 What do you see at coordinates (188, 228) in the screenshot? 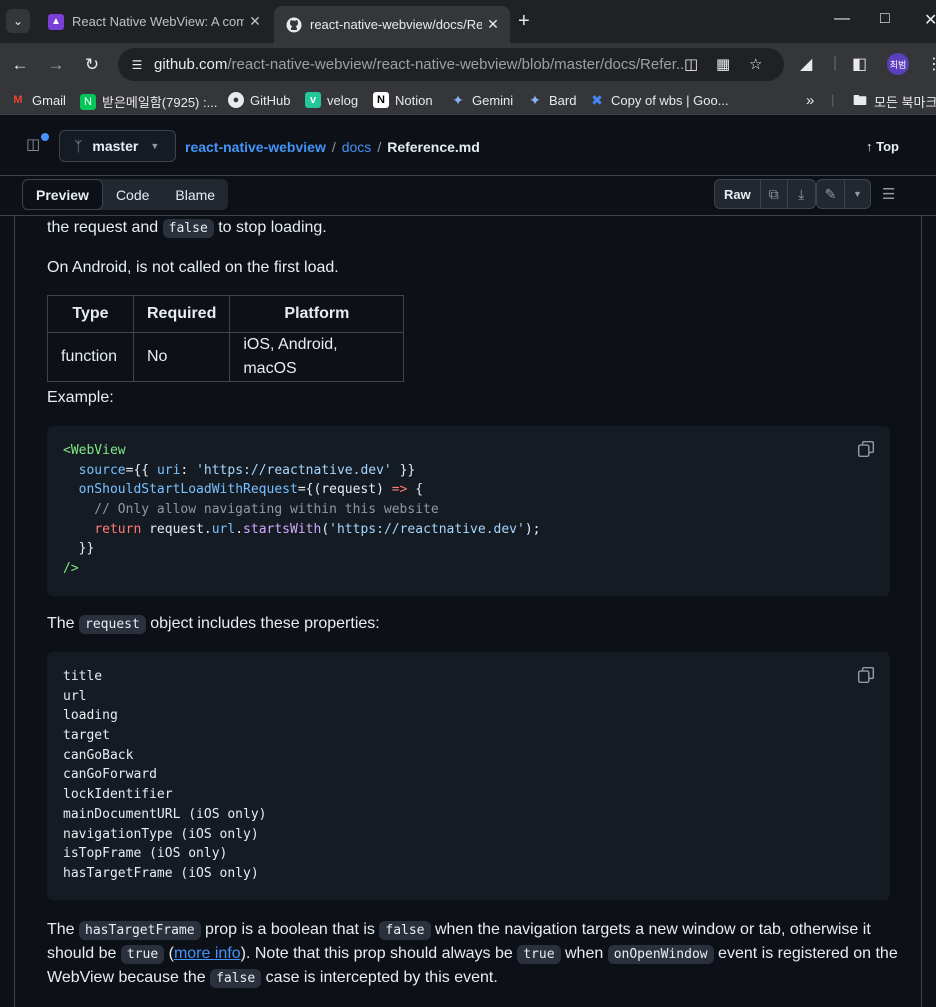
I see `inline-code: false` at bounding box center [188, 228].